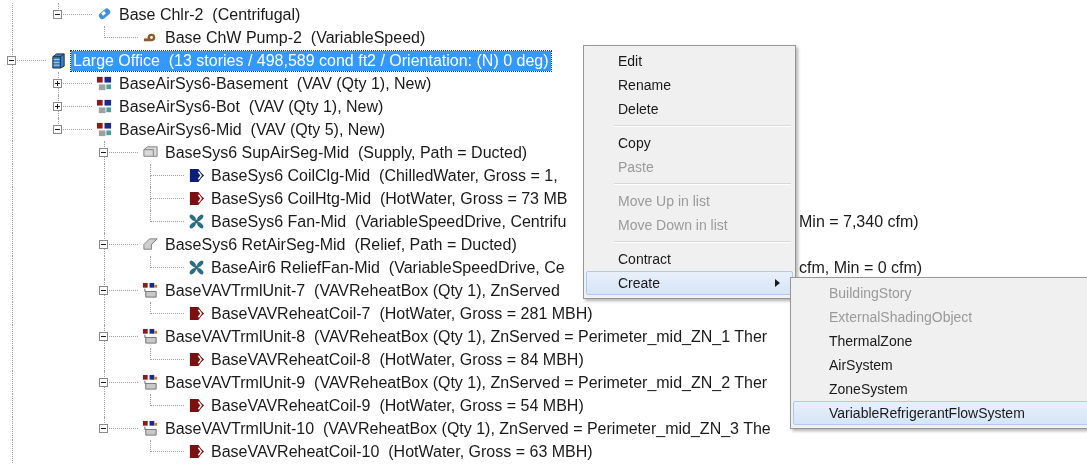 This screenshot has width=1087, height=465. What do you see at coordinates (689, 283) in the screenshot?
I see `menu-item: Create` at bounding box center [689, 283].